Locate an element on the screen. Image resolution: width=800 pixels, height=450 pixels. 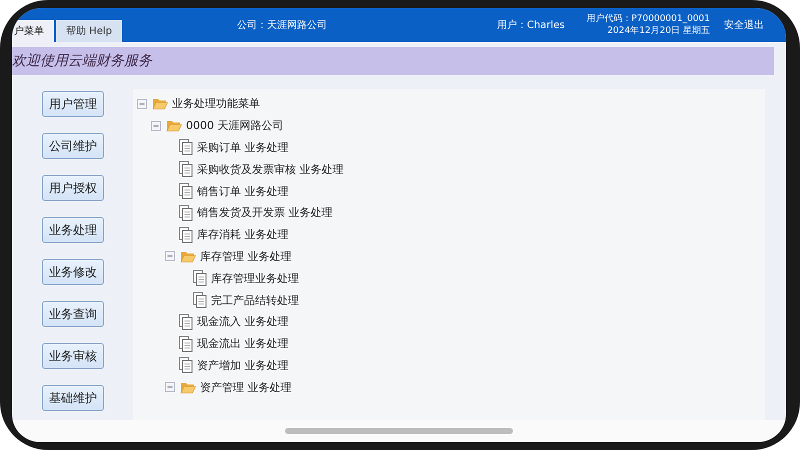
menu-button: 公司维护 is located at coordinates (73, 146).